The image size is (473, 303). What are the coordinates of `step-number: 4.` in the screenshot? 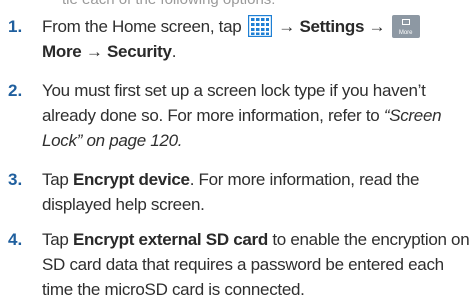 It's located at (15, 239).